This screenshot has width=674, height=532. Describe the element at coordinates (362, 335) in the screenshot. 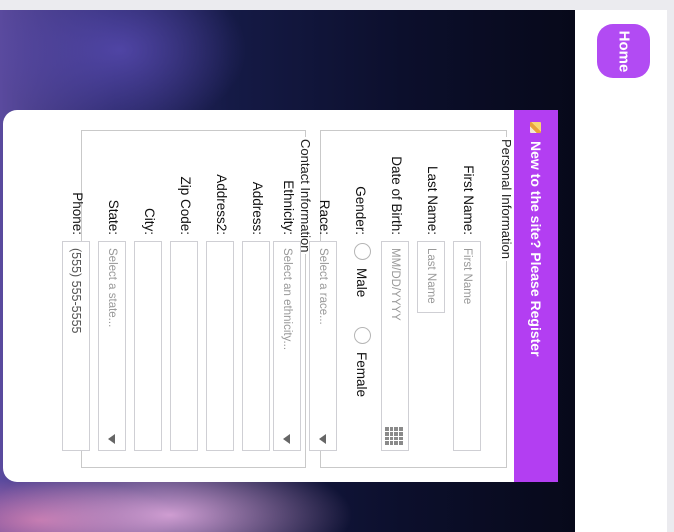

I see `gender-female-radio` at that location.